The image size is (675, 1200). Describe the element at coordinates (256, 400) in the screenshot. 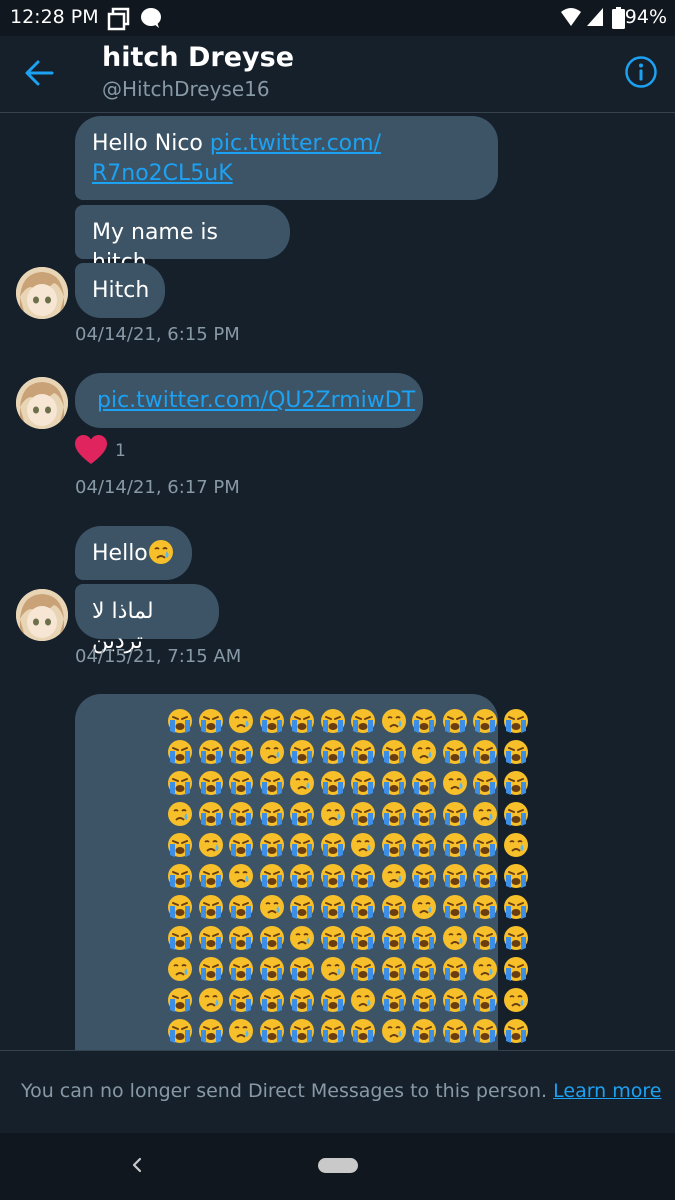

I see `message-link: pic.twitter.com/QU2ZrmiwDT` at that location.